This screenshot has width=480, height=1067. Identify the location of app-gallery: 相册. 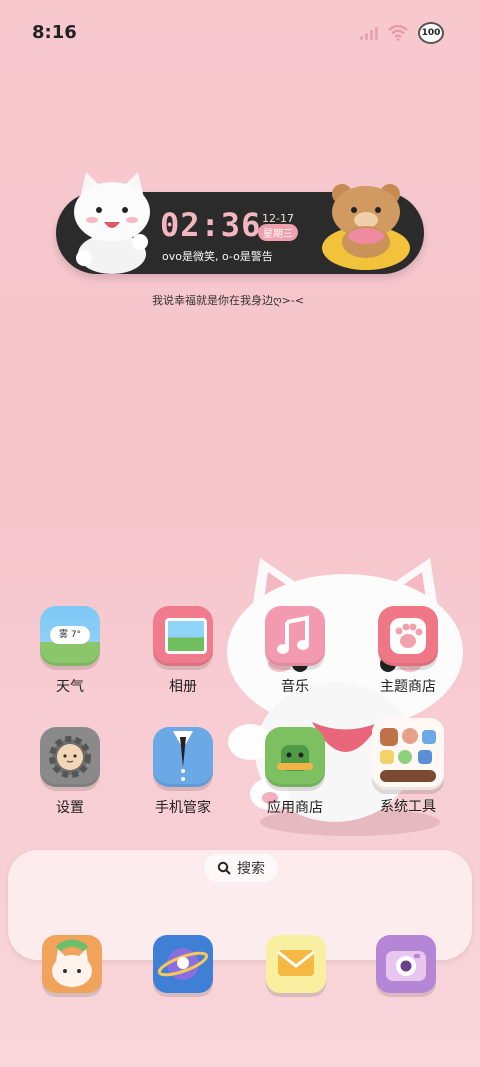
(183, 651).